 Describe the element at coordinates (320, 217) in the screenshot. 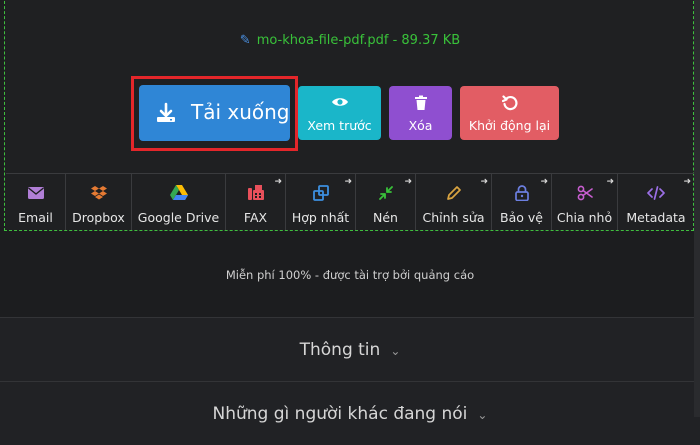

I see `tool-label: Hợp nhất` at that location.